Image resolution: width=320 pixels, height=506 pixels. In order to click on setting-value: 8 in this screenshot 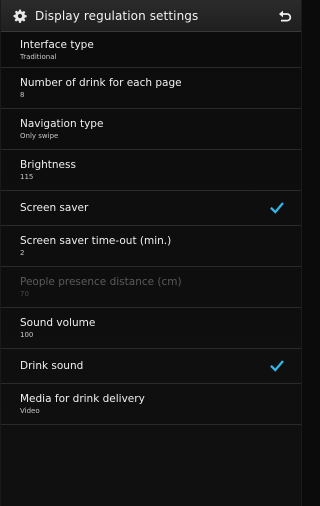, I will do `click(22, 94)`.